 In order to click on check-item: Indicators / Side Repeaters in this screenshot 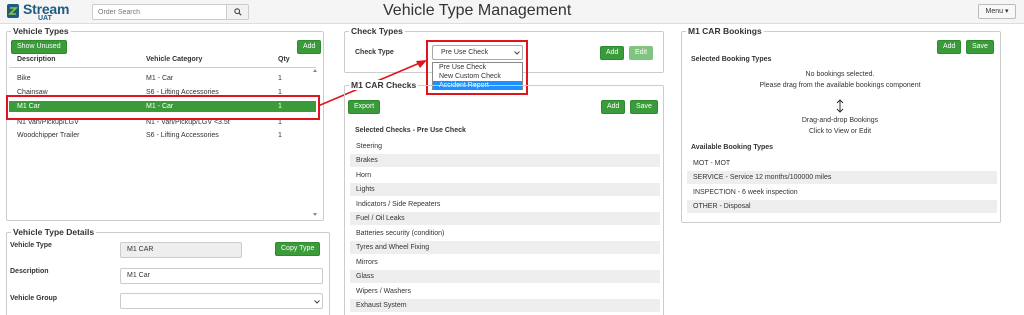, I will do `click(505, 204)`.